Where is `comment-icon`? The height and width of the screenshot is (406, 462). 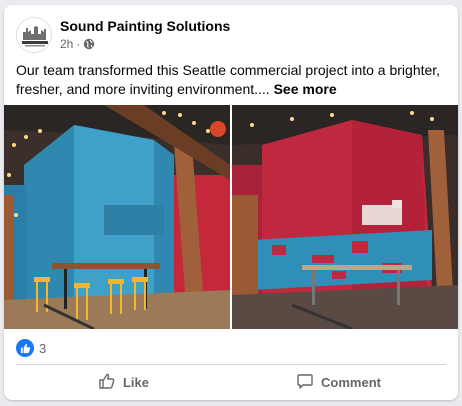
comment-icon is located at coordinates (305, 382).